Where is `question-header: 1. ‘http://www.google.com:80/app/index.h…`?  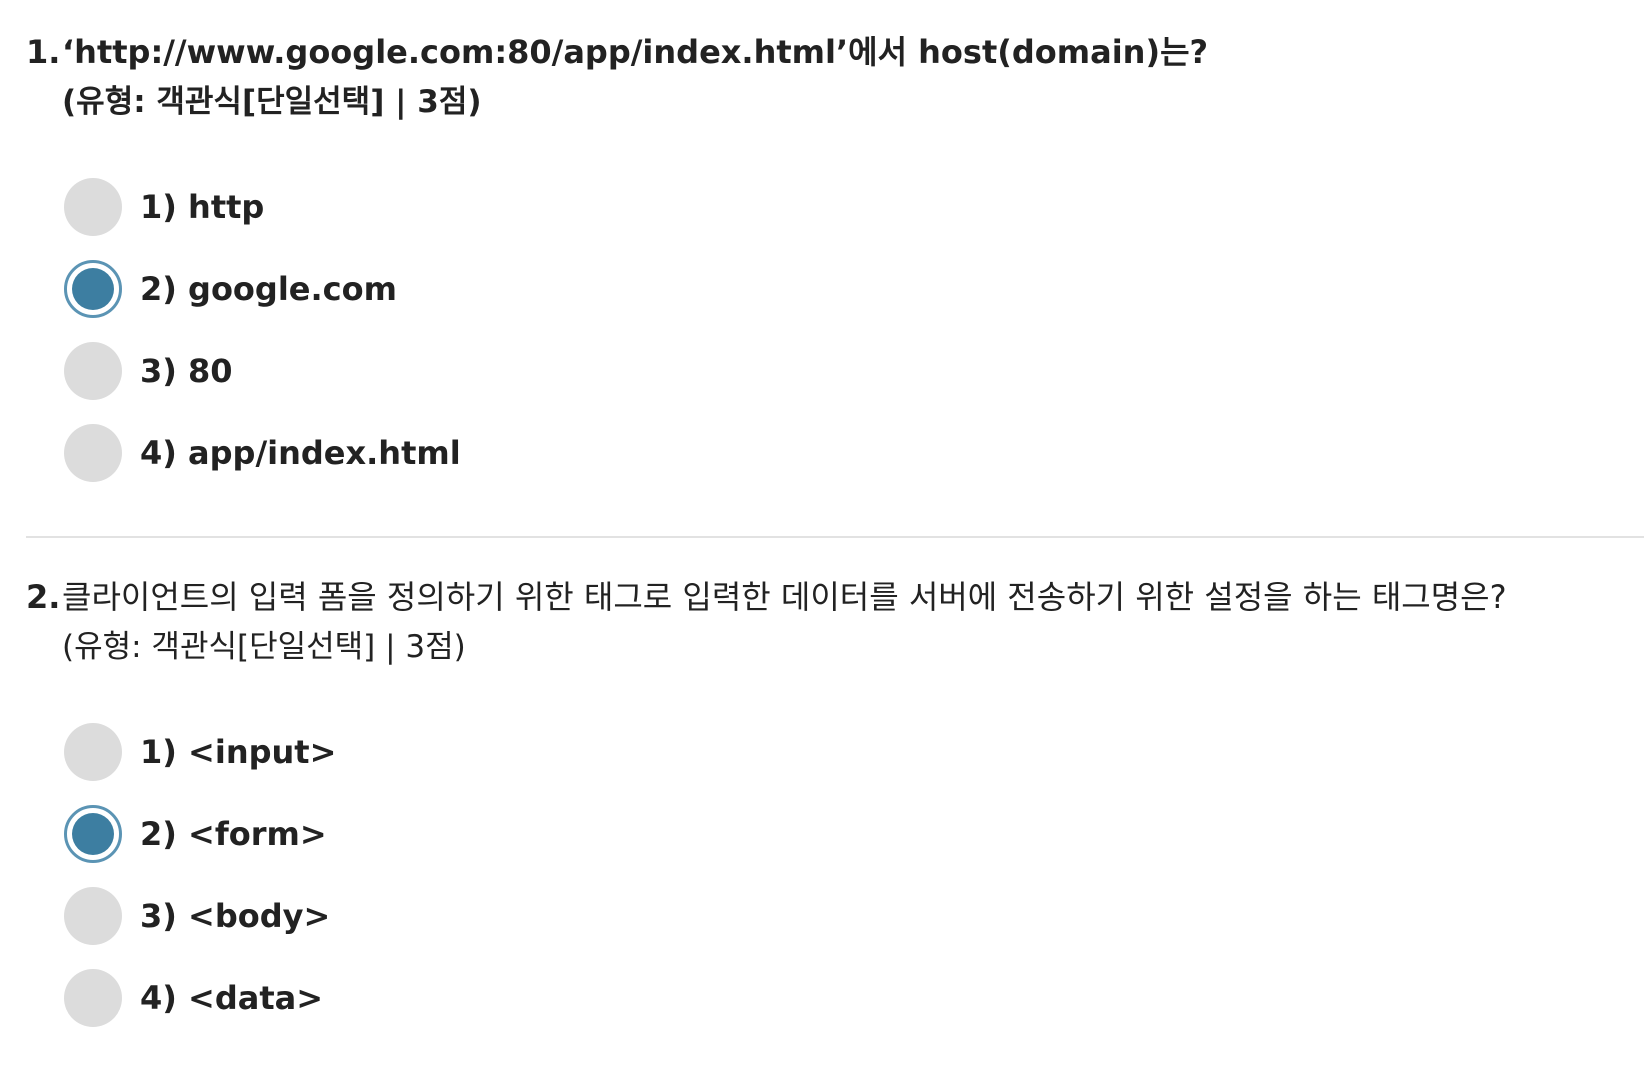 question-header: 1. ‘http://www.google.com:80/app/index.h… is located at coordinates (822, 52).